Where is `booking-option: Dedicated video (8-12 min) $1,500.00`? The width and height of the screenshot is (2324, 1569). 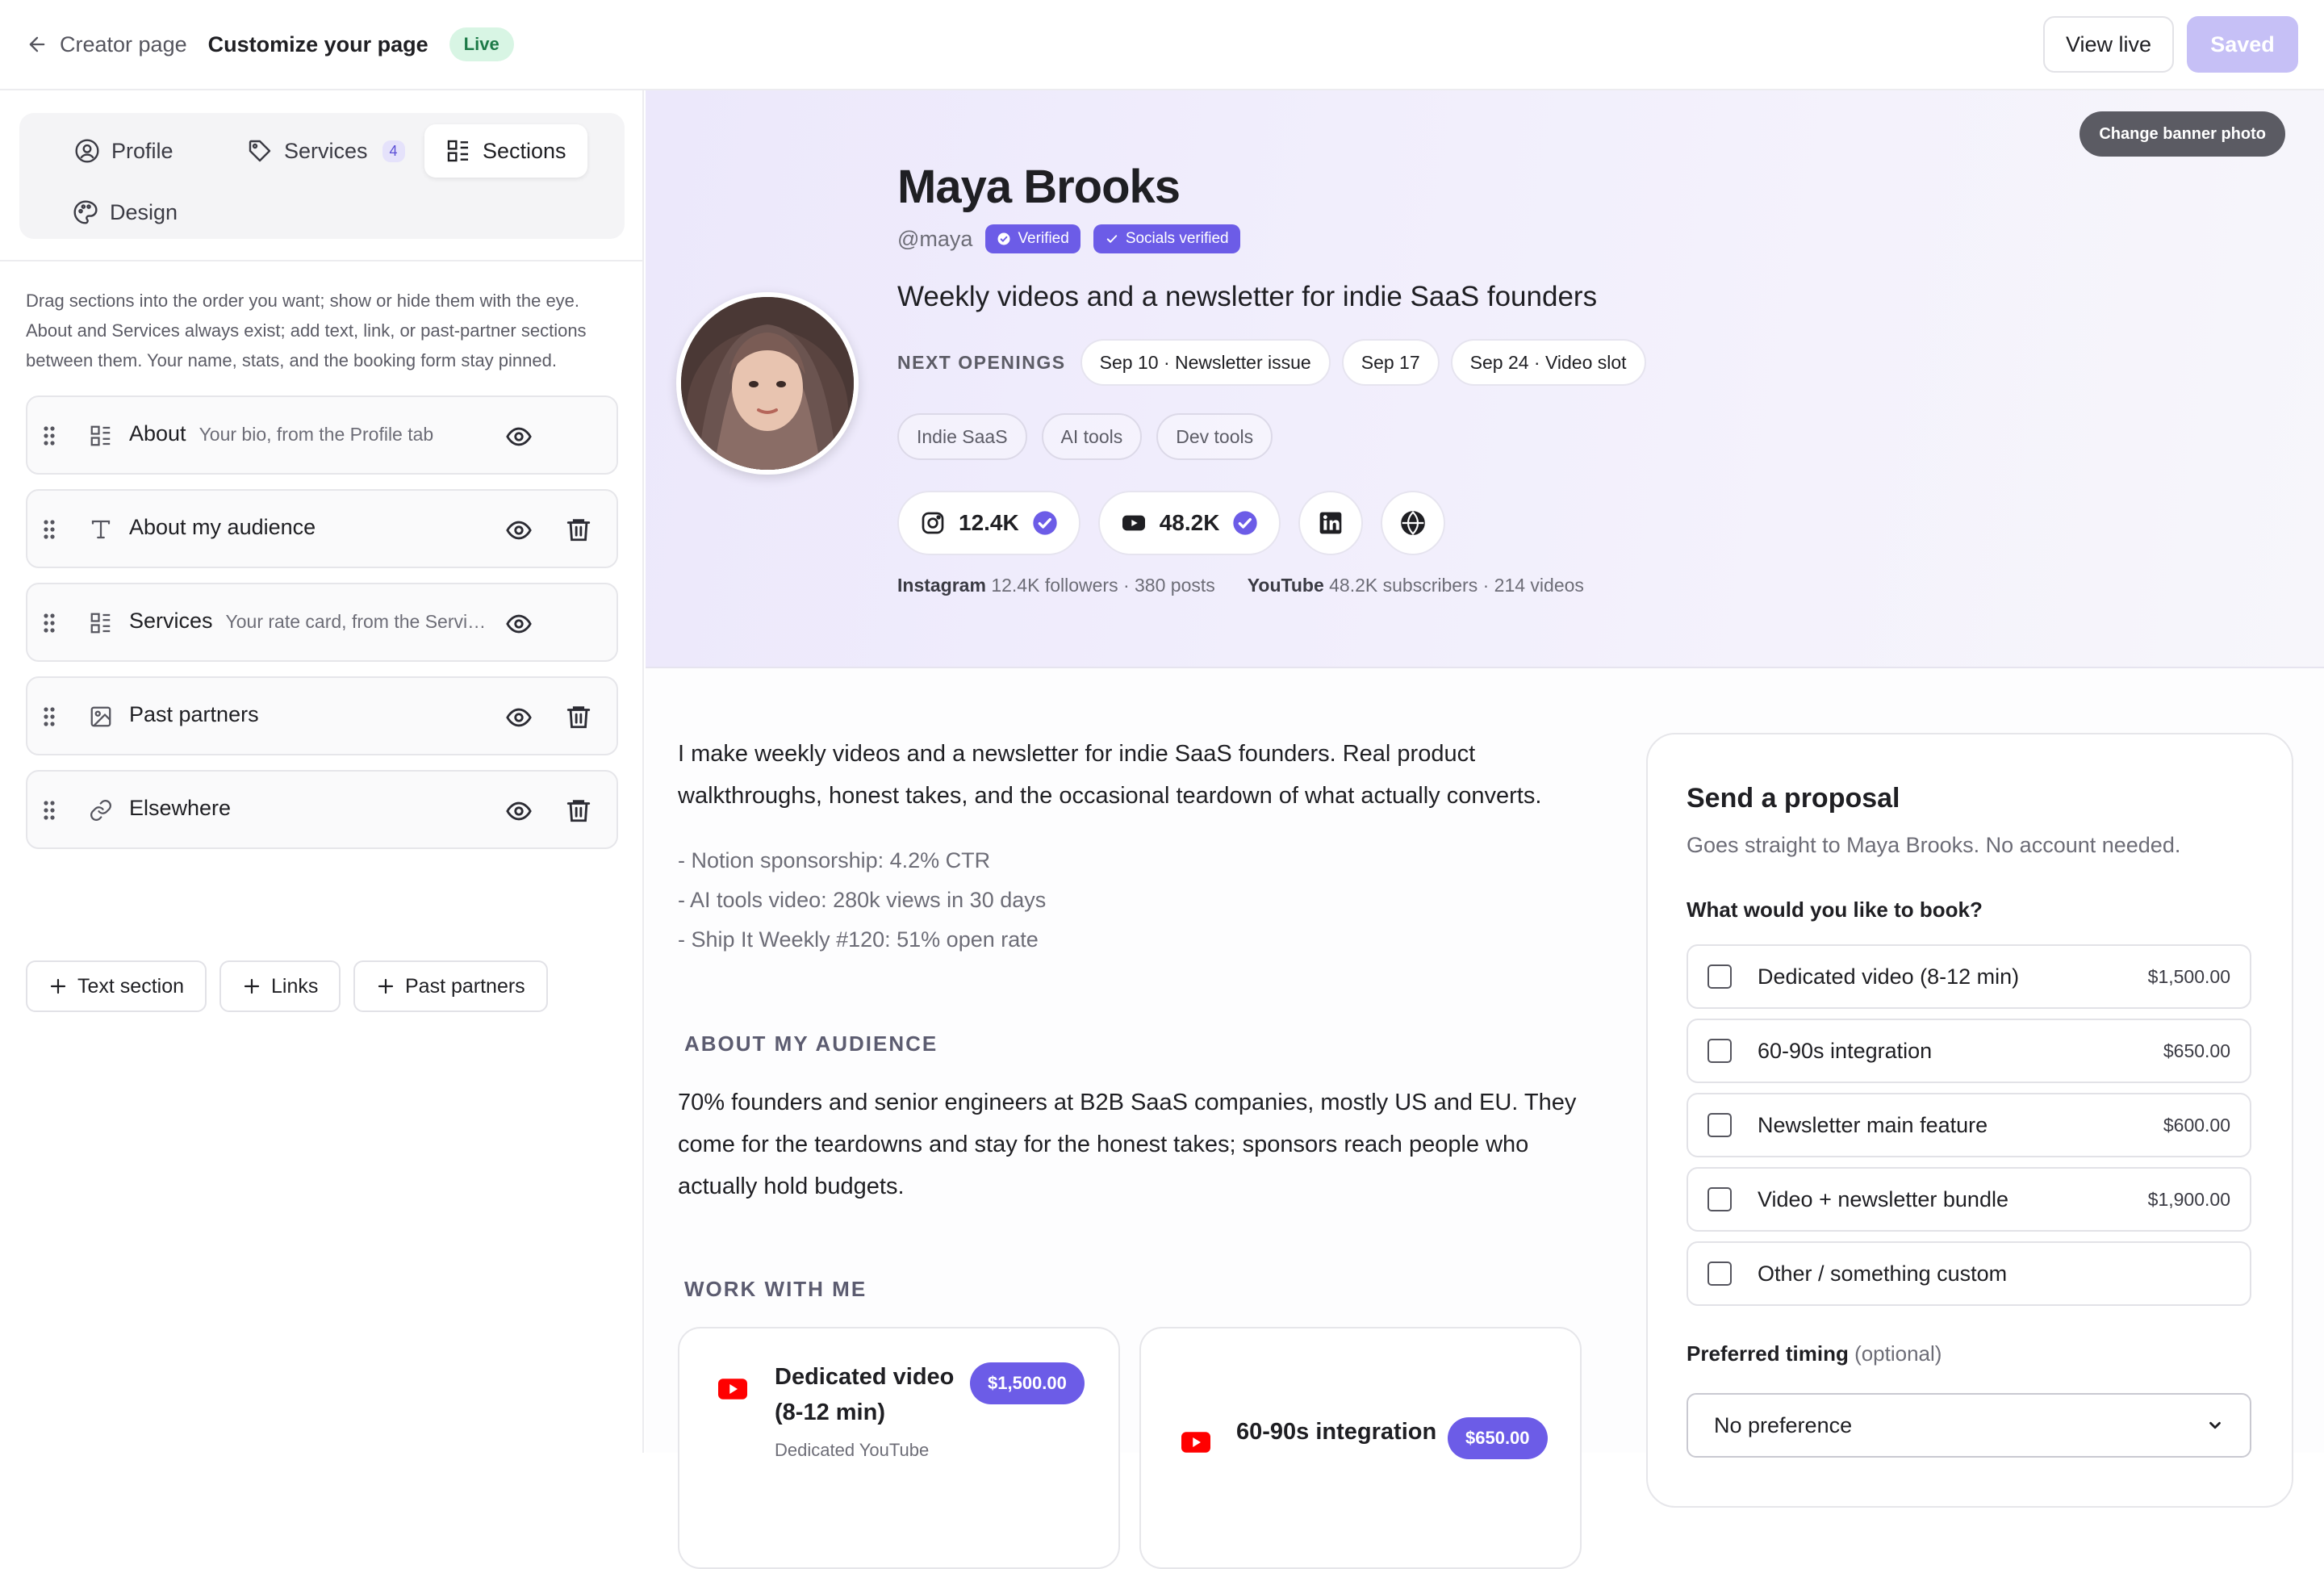
booking-option: Dedicated video (8-12 min) $1,500.00 is located at coordinates (1969, 977).